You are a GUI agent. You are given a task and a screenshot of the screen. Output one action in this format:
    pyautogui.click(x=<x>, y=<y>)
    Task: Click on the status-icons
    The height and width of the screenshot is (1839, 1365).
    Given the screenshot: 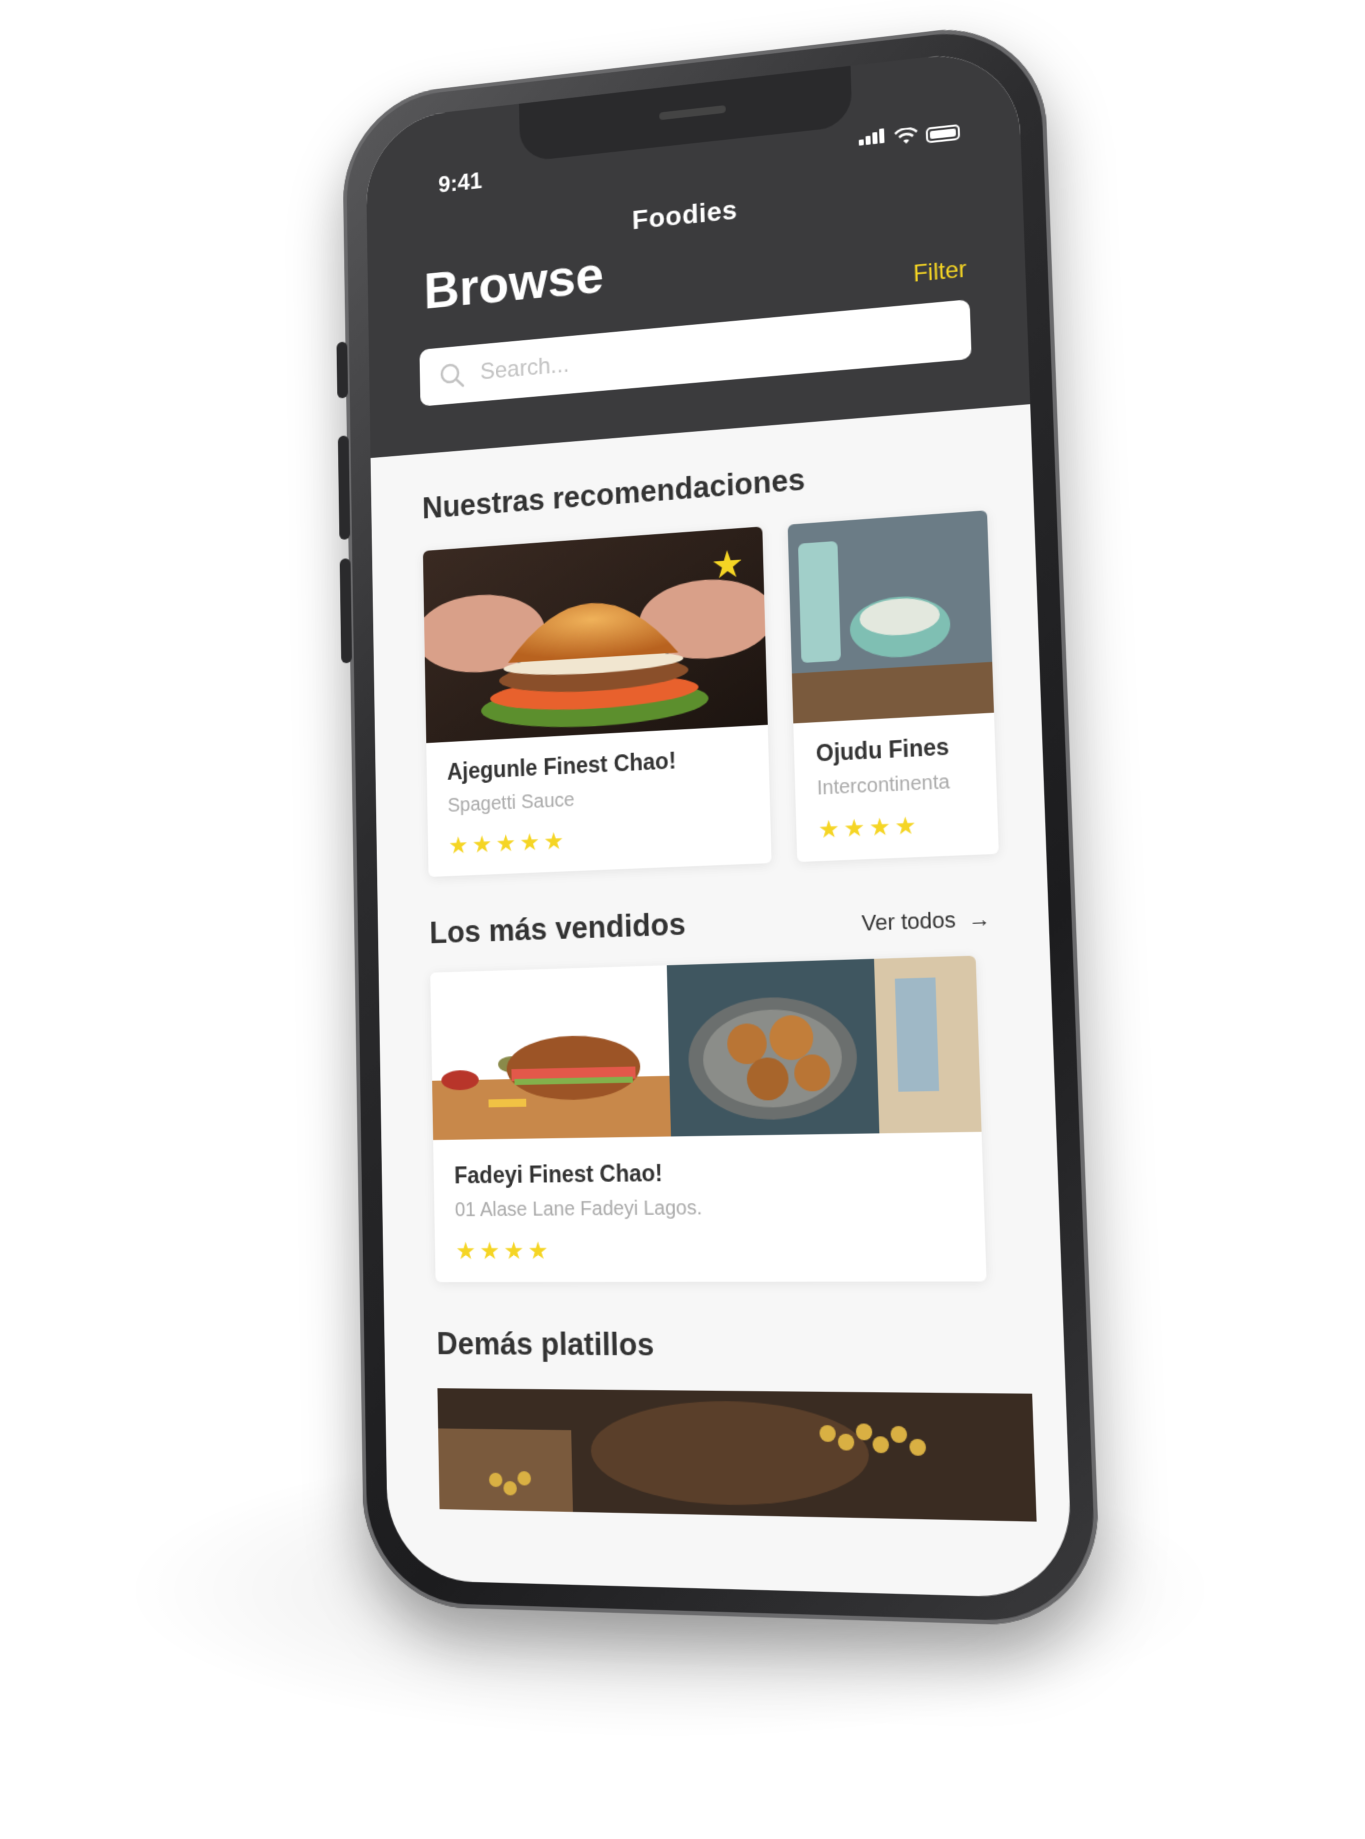 What is the action you would take?
    pyautogui.click(x=909, y=135)
    